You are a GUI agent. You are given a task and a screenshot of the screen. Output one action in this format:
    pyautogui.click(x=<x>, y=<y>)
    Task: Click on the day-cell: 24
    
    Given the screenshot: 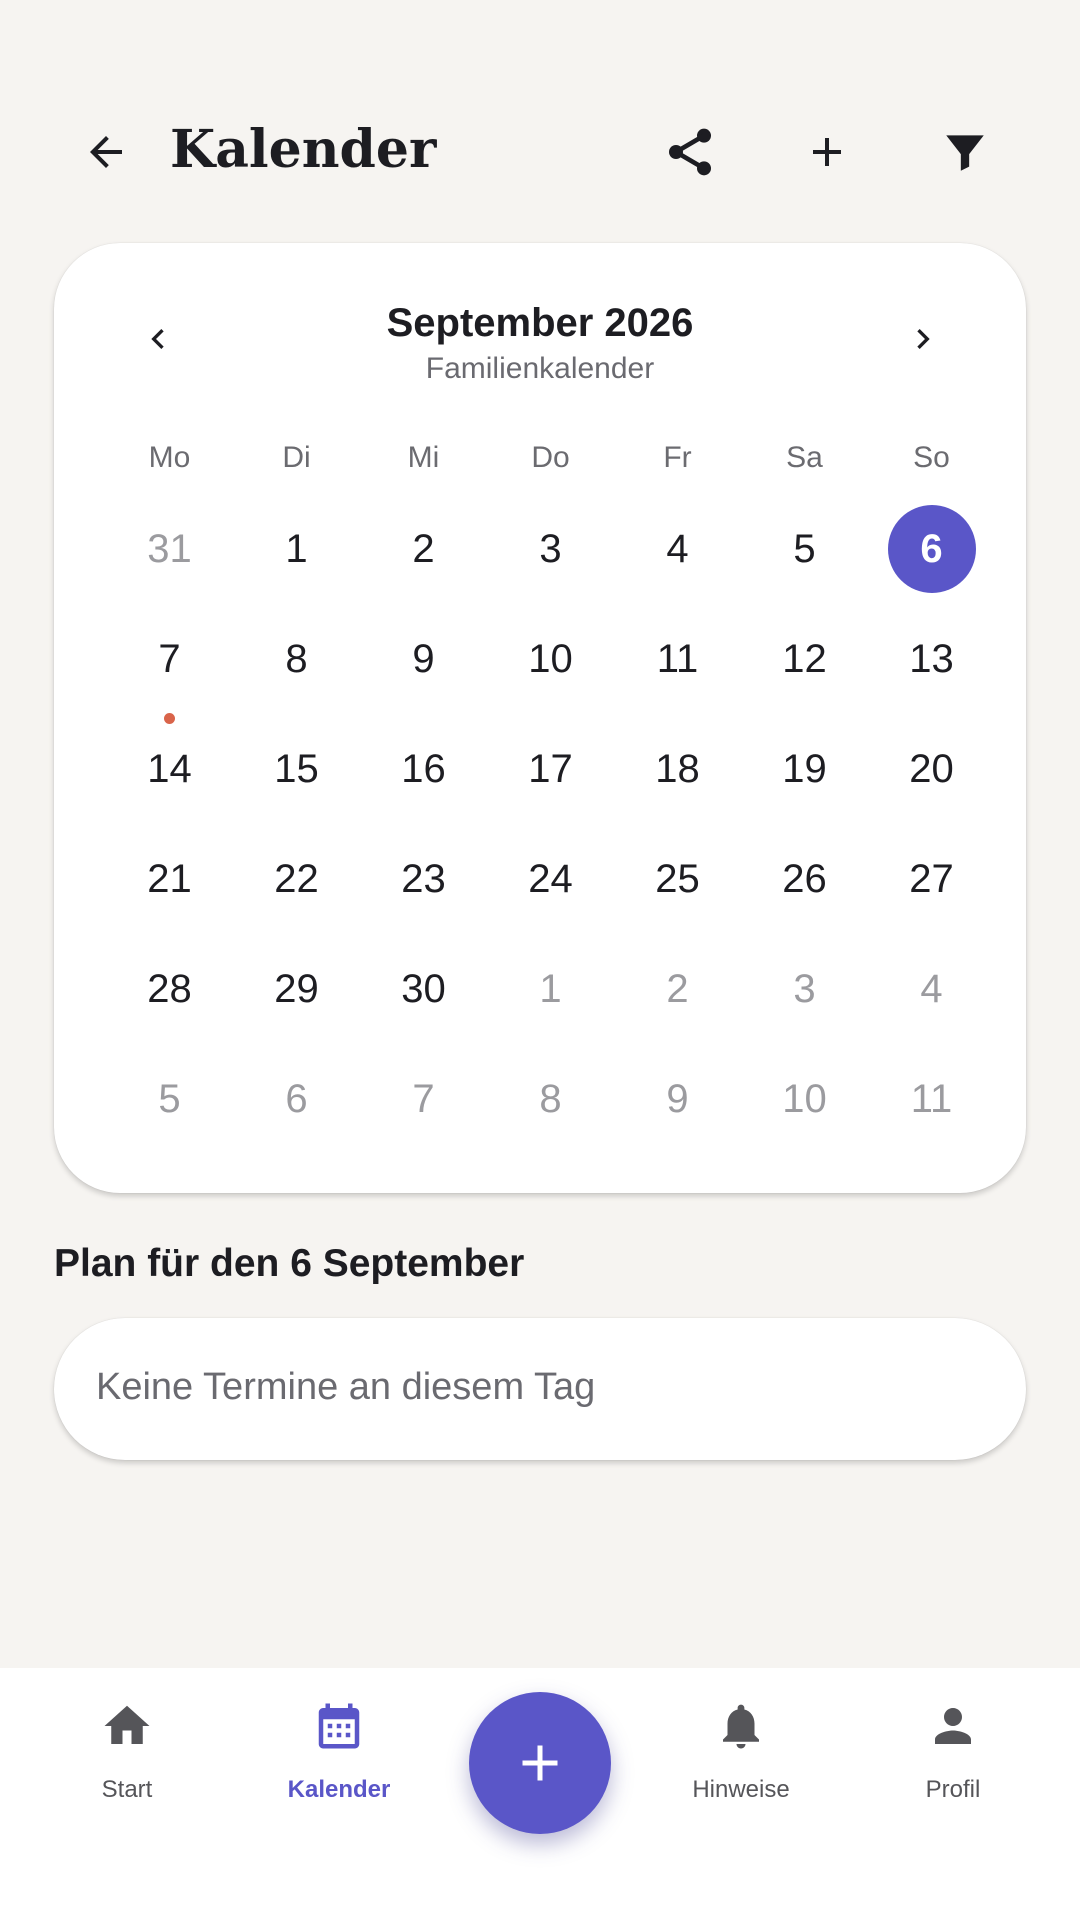 What is the action you would take?
    pyautogui.click(x=550, y=890)
    